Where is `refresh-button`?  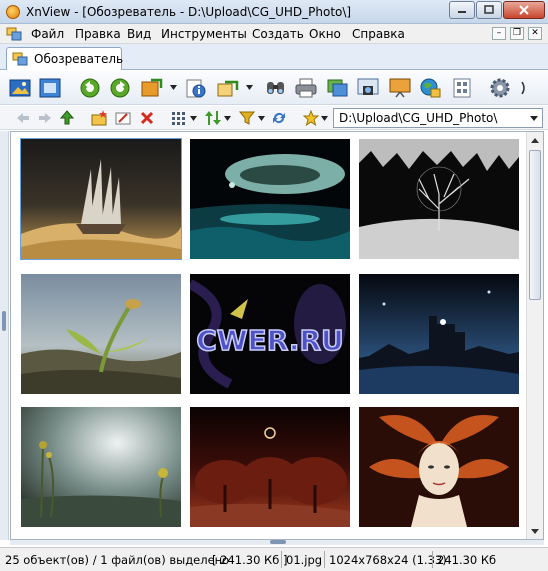 refresh-button is located at coordinates (279, 118).